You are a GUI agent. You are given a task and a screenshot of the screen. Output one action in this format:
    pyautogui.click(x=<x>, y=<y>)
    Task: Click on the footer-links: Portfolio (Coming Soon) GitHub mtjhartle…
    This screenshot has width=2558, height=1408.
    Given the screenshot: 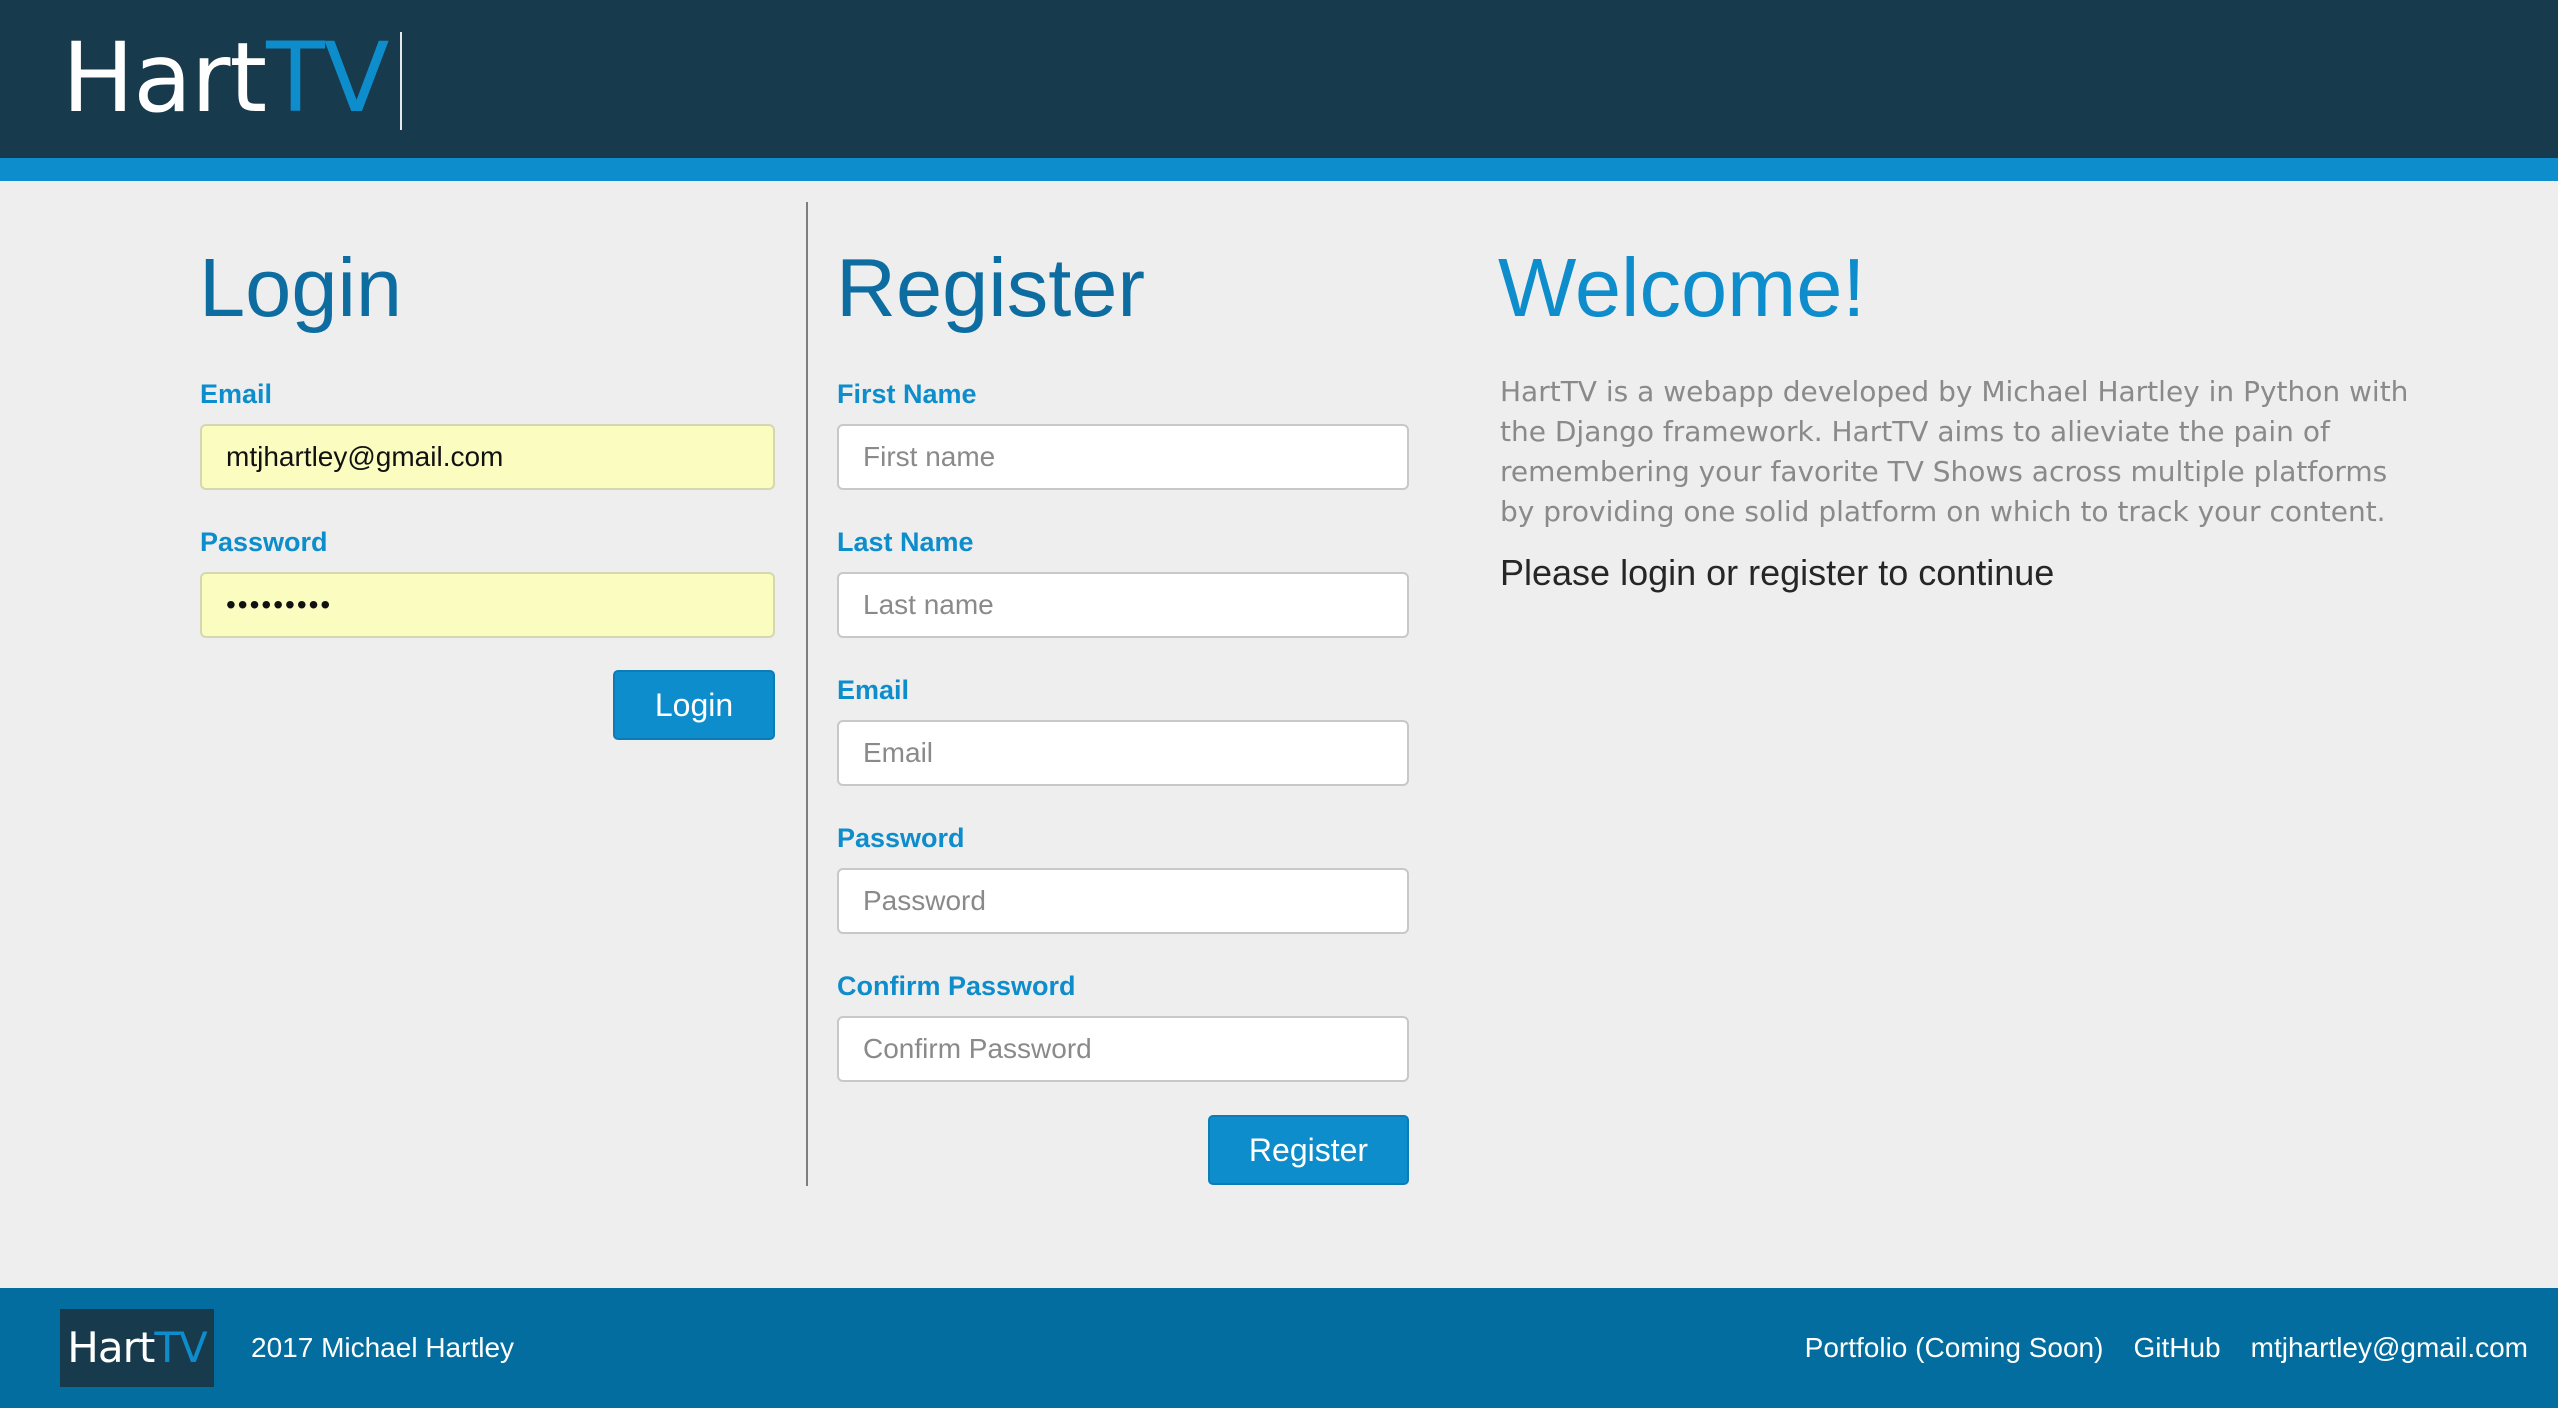 What is the action you would take?
    pyautogui.click(x=2166, y=1348)
    